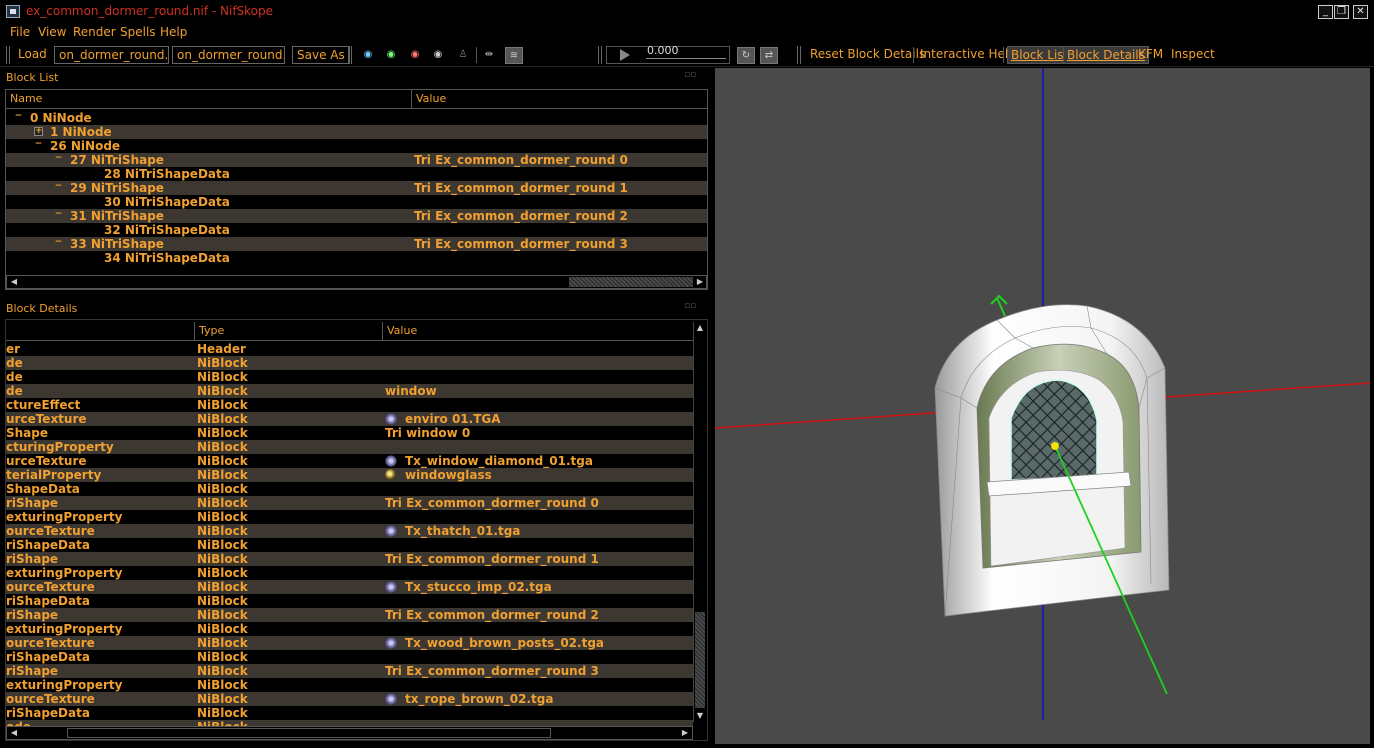 The width and height of the screenshot is (1374, 748). What do you see at coordinates (514, 55) in the screenshot?
I see `mesh-icon: ≋` at bounding box center [514, 55].